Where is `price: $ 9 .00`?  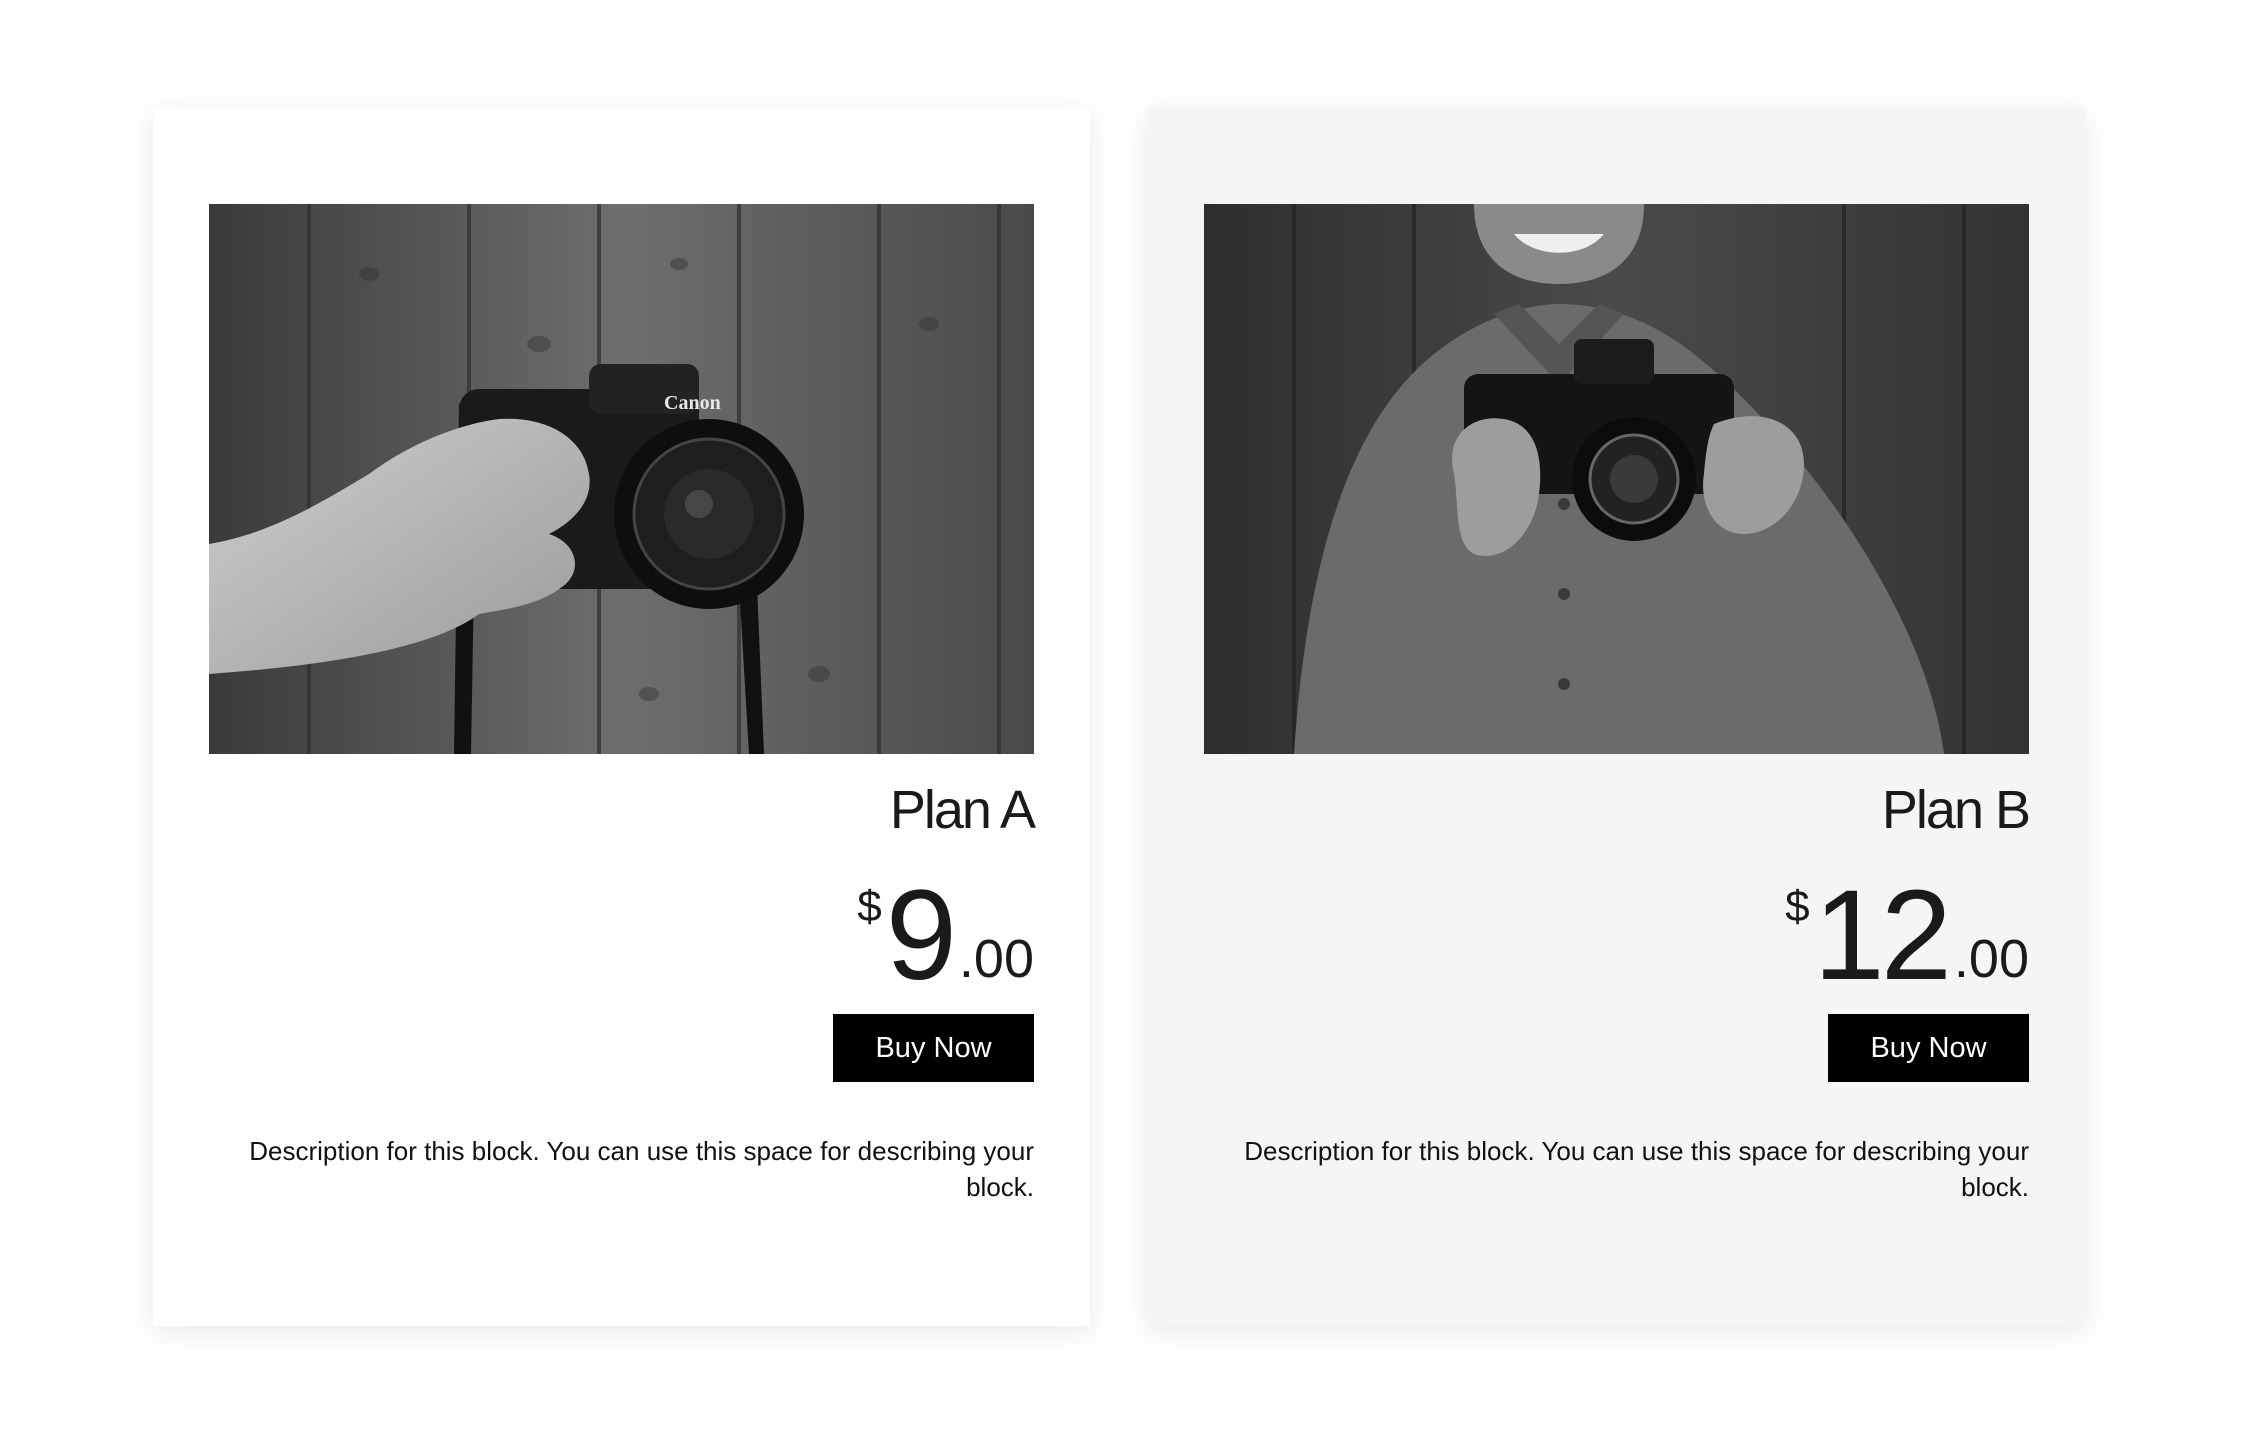 price: $ 9 .00 is located at coordinates (945, 937).